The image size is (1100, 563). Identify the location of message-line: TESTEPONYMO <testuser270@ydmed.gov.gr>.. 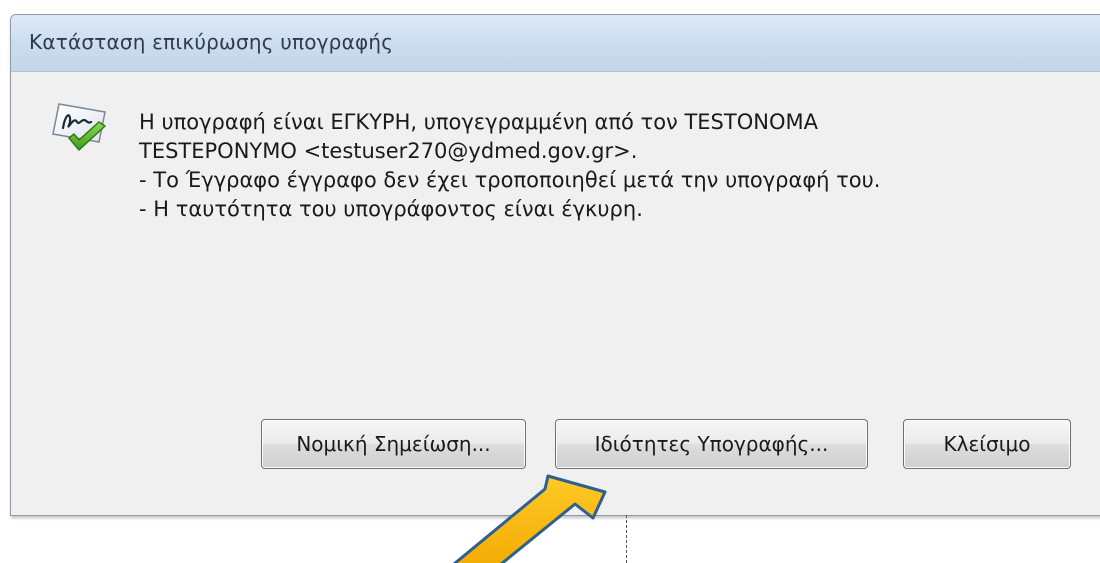
(388, 151).